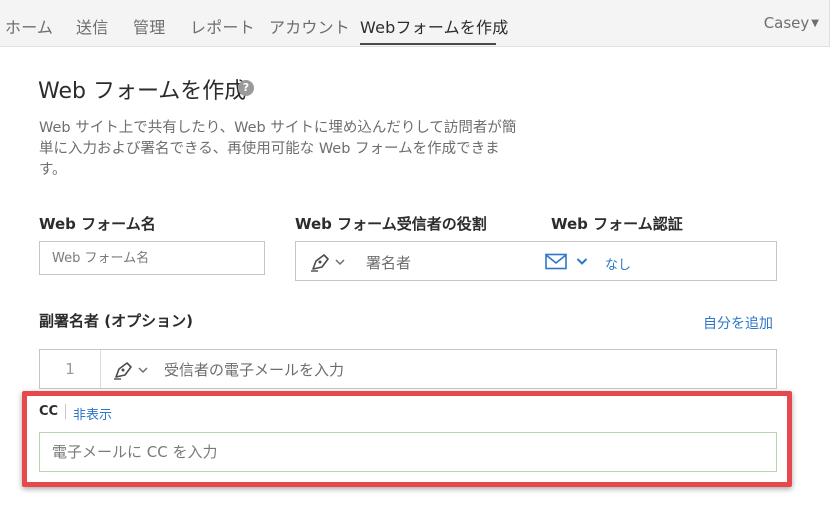  Describe the element at coordinates (149, 26) in the screenshot. I see `nav-manage: 管理` at that location.